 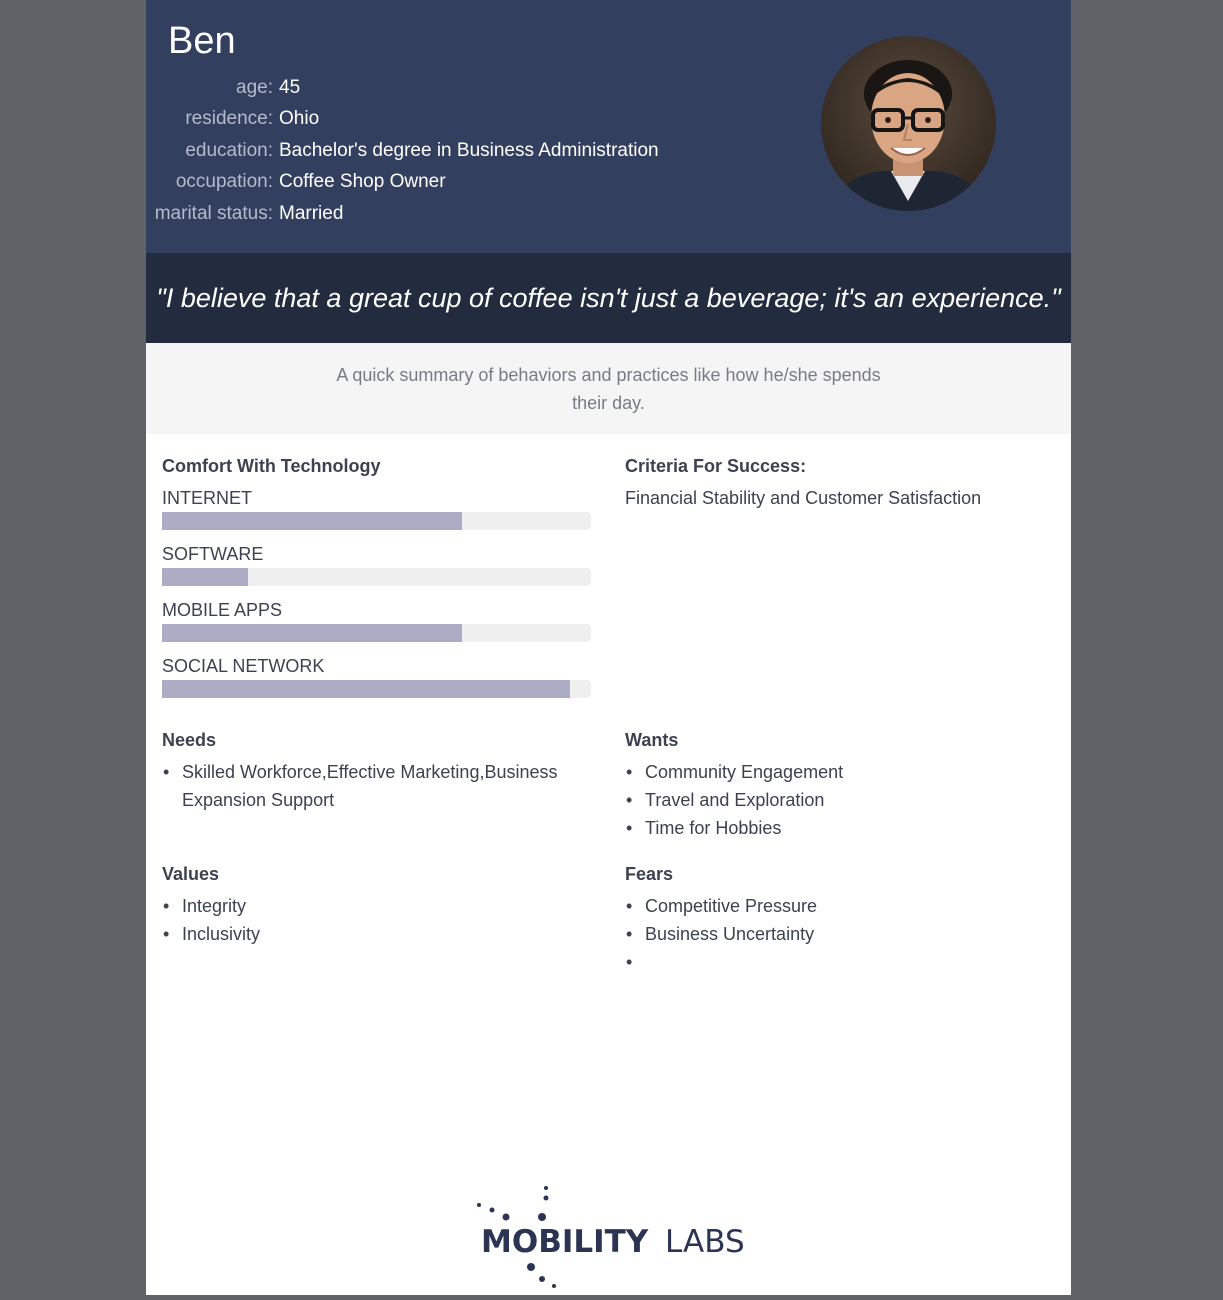 What do you see at coordinates (311, 213) in the screenshot?
I see `attribute-value: Married` at bounding box center [311, 213].